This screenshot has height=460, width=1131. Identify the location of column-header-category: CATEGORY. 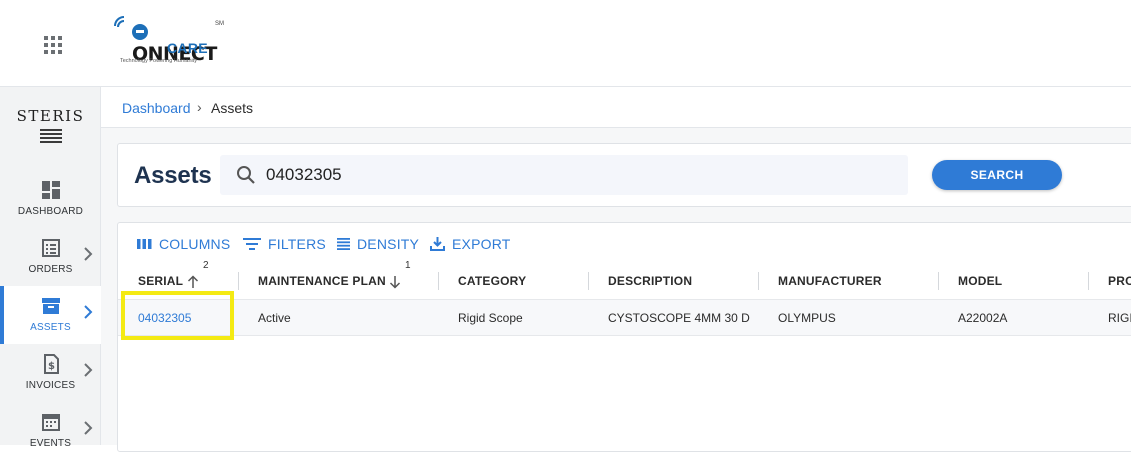
(492, 281).